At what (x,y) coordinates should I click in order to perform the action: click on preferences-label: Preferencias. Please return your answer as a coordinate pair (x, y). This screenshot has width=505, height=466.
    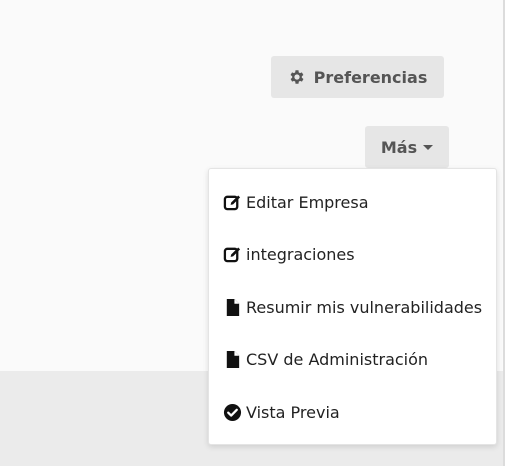
    Looking at the image, I should click on (370, 77).